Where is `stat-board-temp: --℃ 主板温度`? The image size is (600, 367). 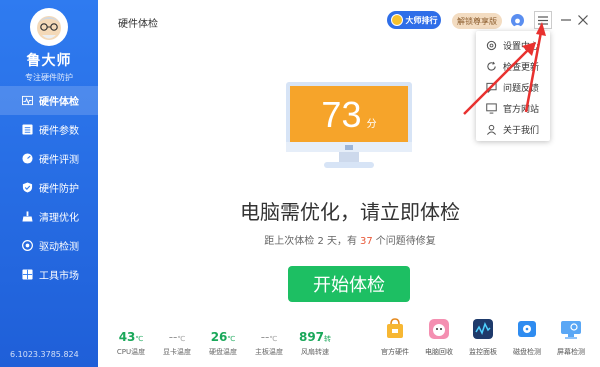
stat-board-temp: --℃ 主板温度 is located at coordinates (269, 341).